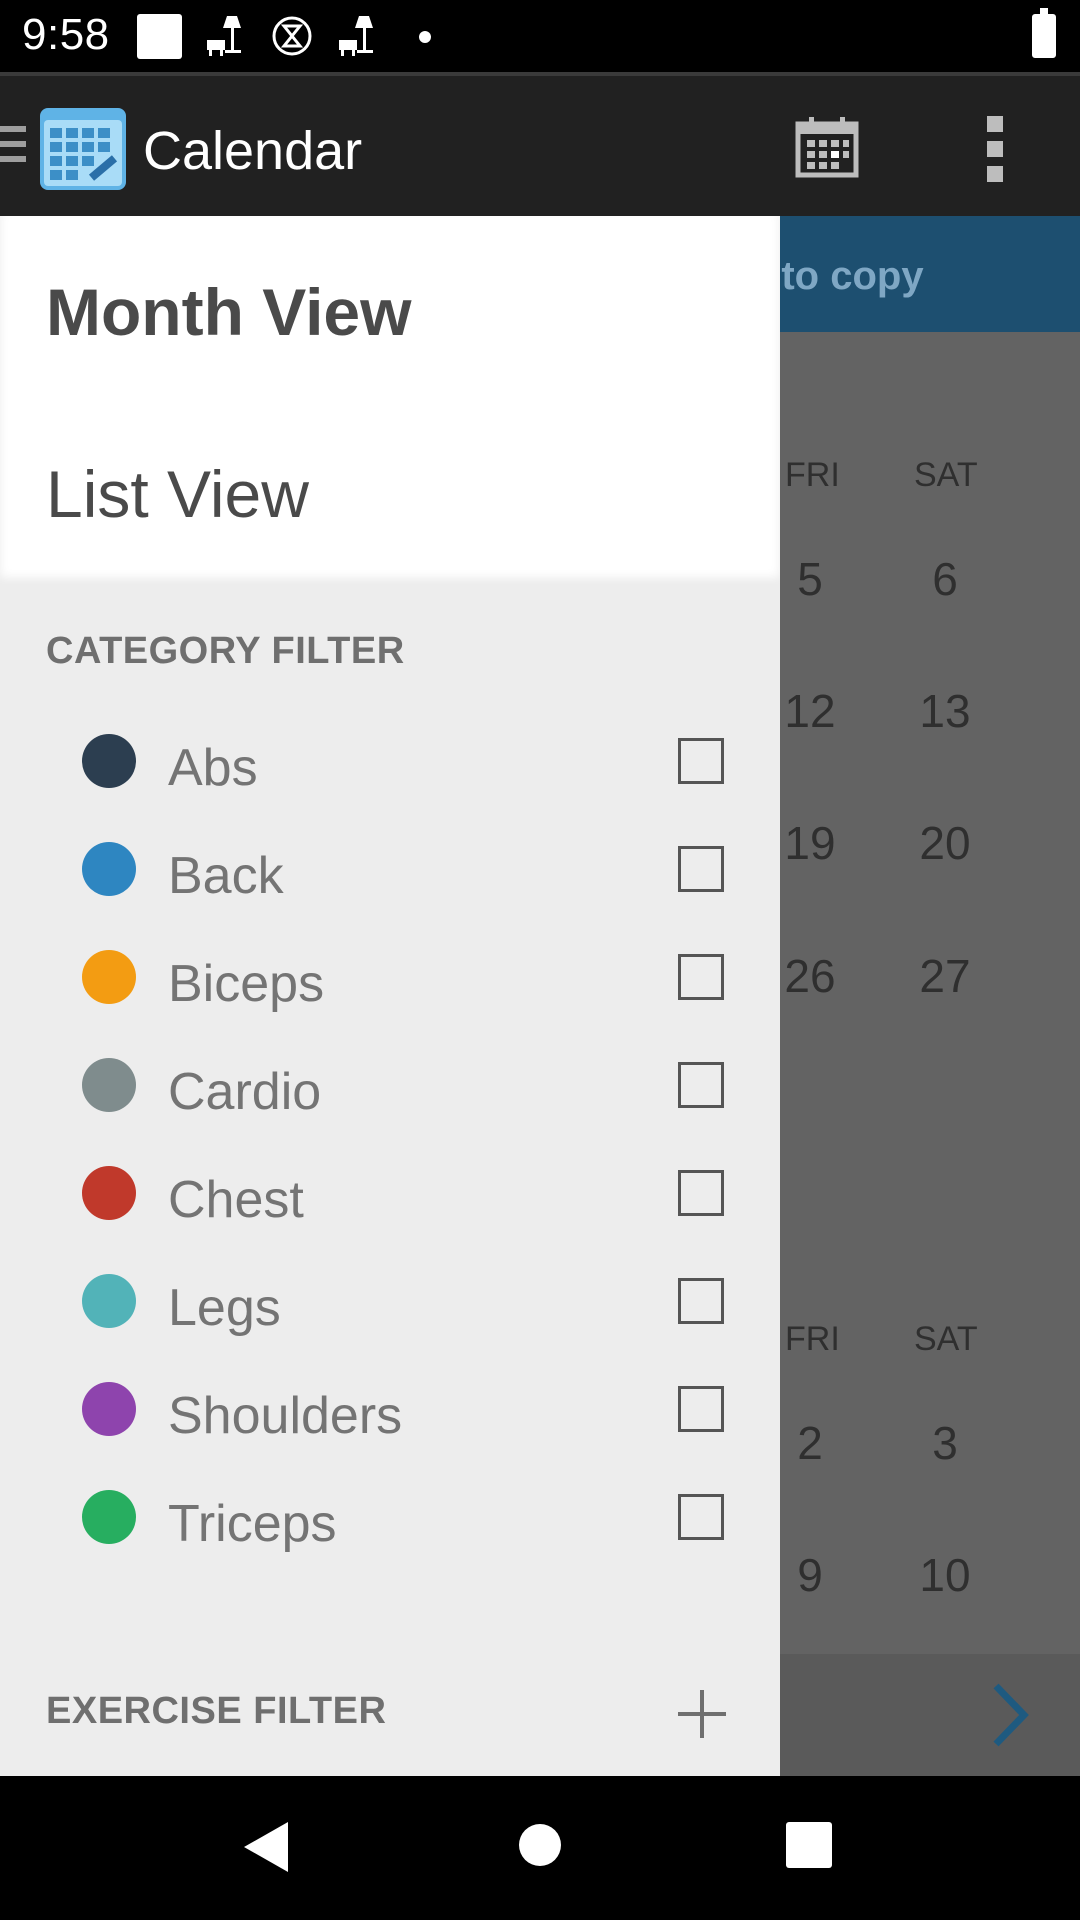 The height and width of the screenshot is (1920, 1080). I want to click on category-row-abs: Abs, so click(390, 754).